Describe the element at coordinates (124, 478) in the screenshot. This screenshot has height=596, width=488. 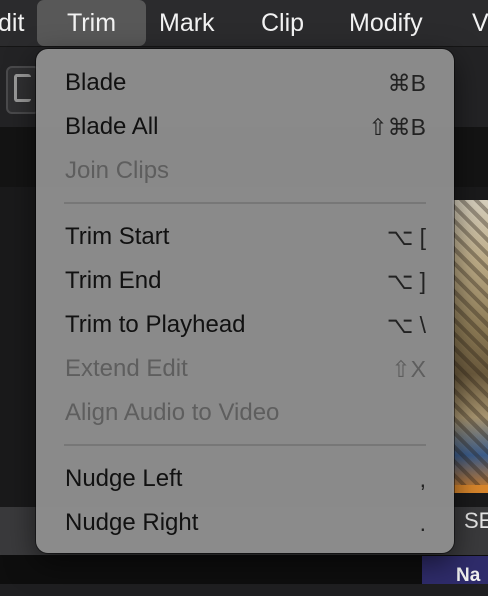
I see `menu-item-label: Nudge Left` at that location.